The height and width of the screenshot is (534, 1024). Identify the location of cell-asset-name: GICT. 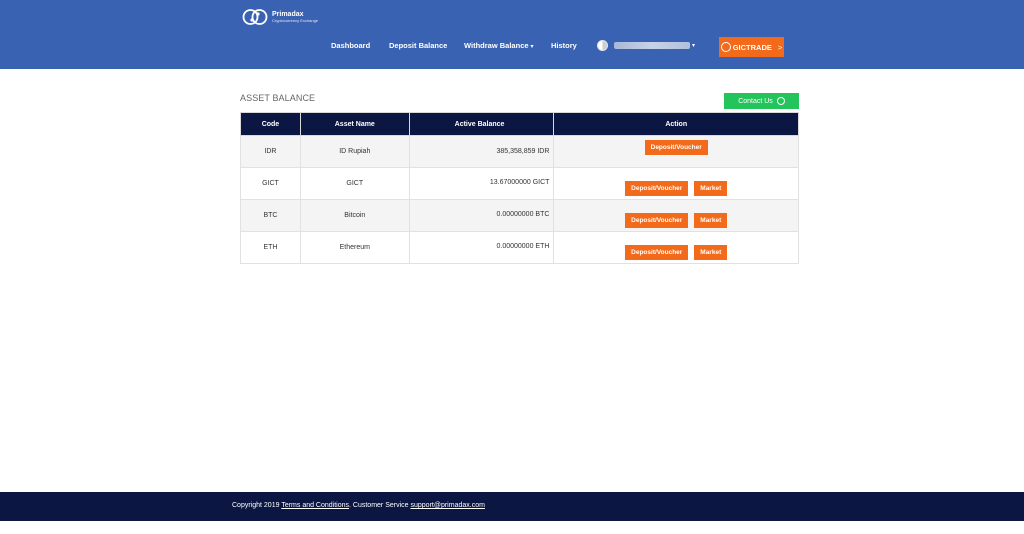
(354, 183).